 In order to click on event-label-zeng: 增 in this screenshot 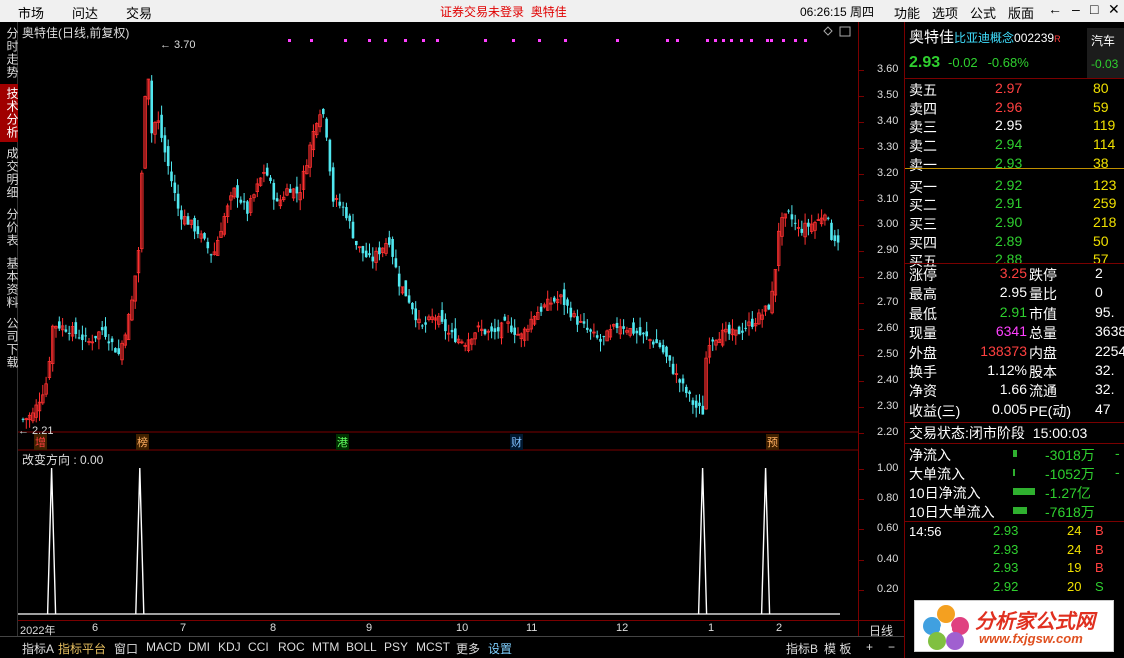, I will do `click(40, 442)`.